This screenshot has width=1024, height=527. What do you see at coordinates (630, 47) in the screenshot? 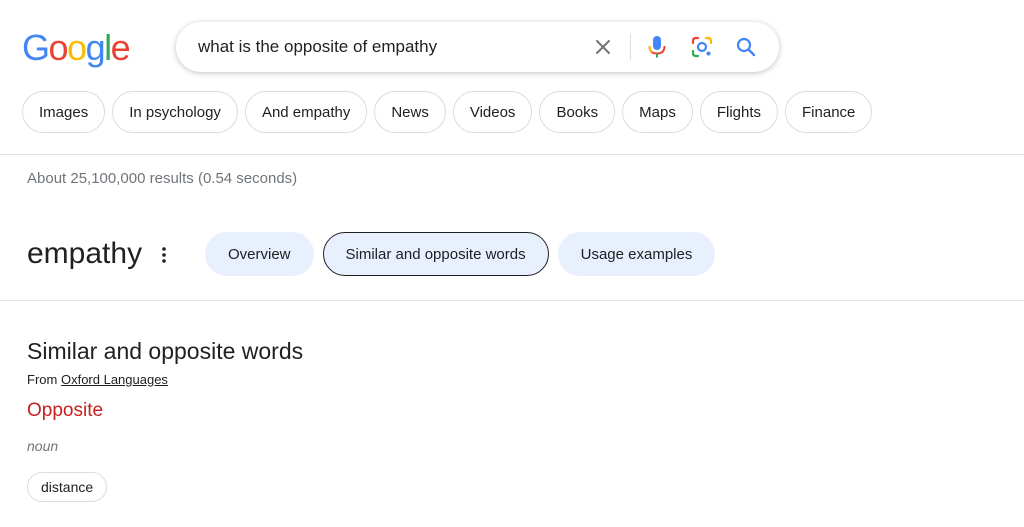
I see `search-divider` at bounding box center [630, 47].